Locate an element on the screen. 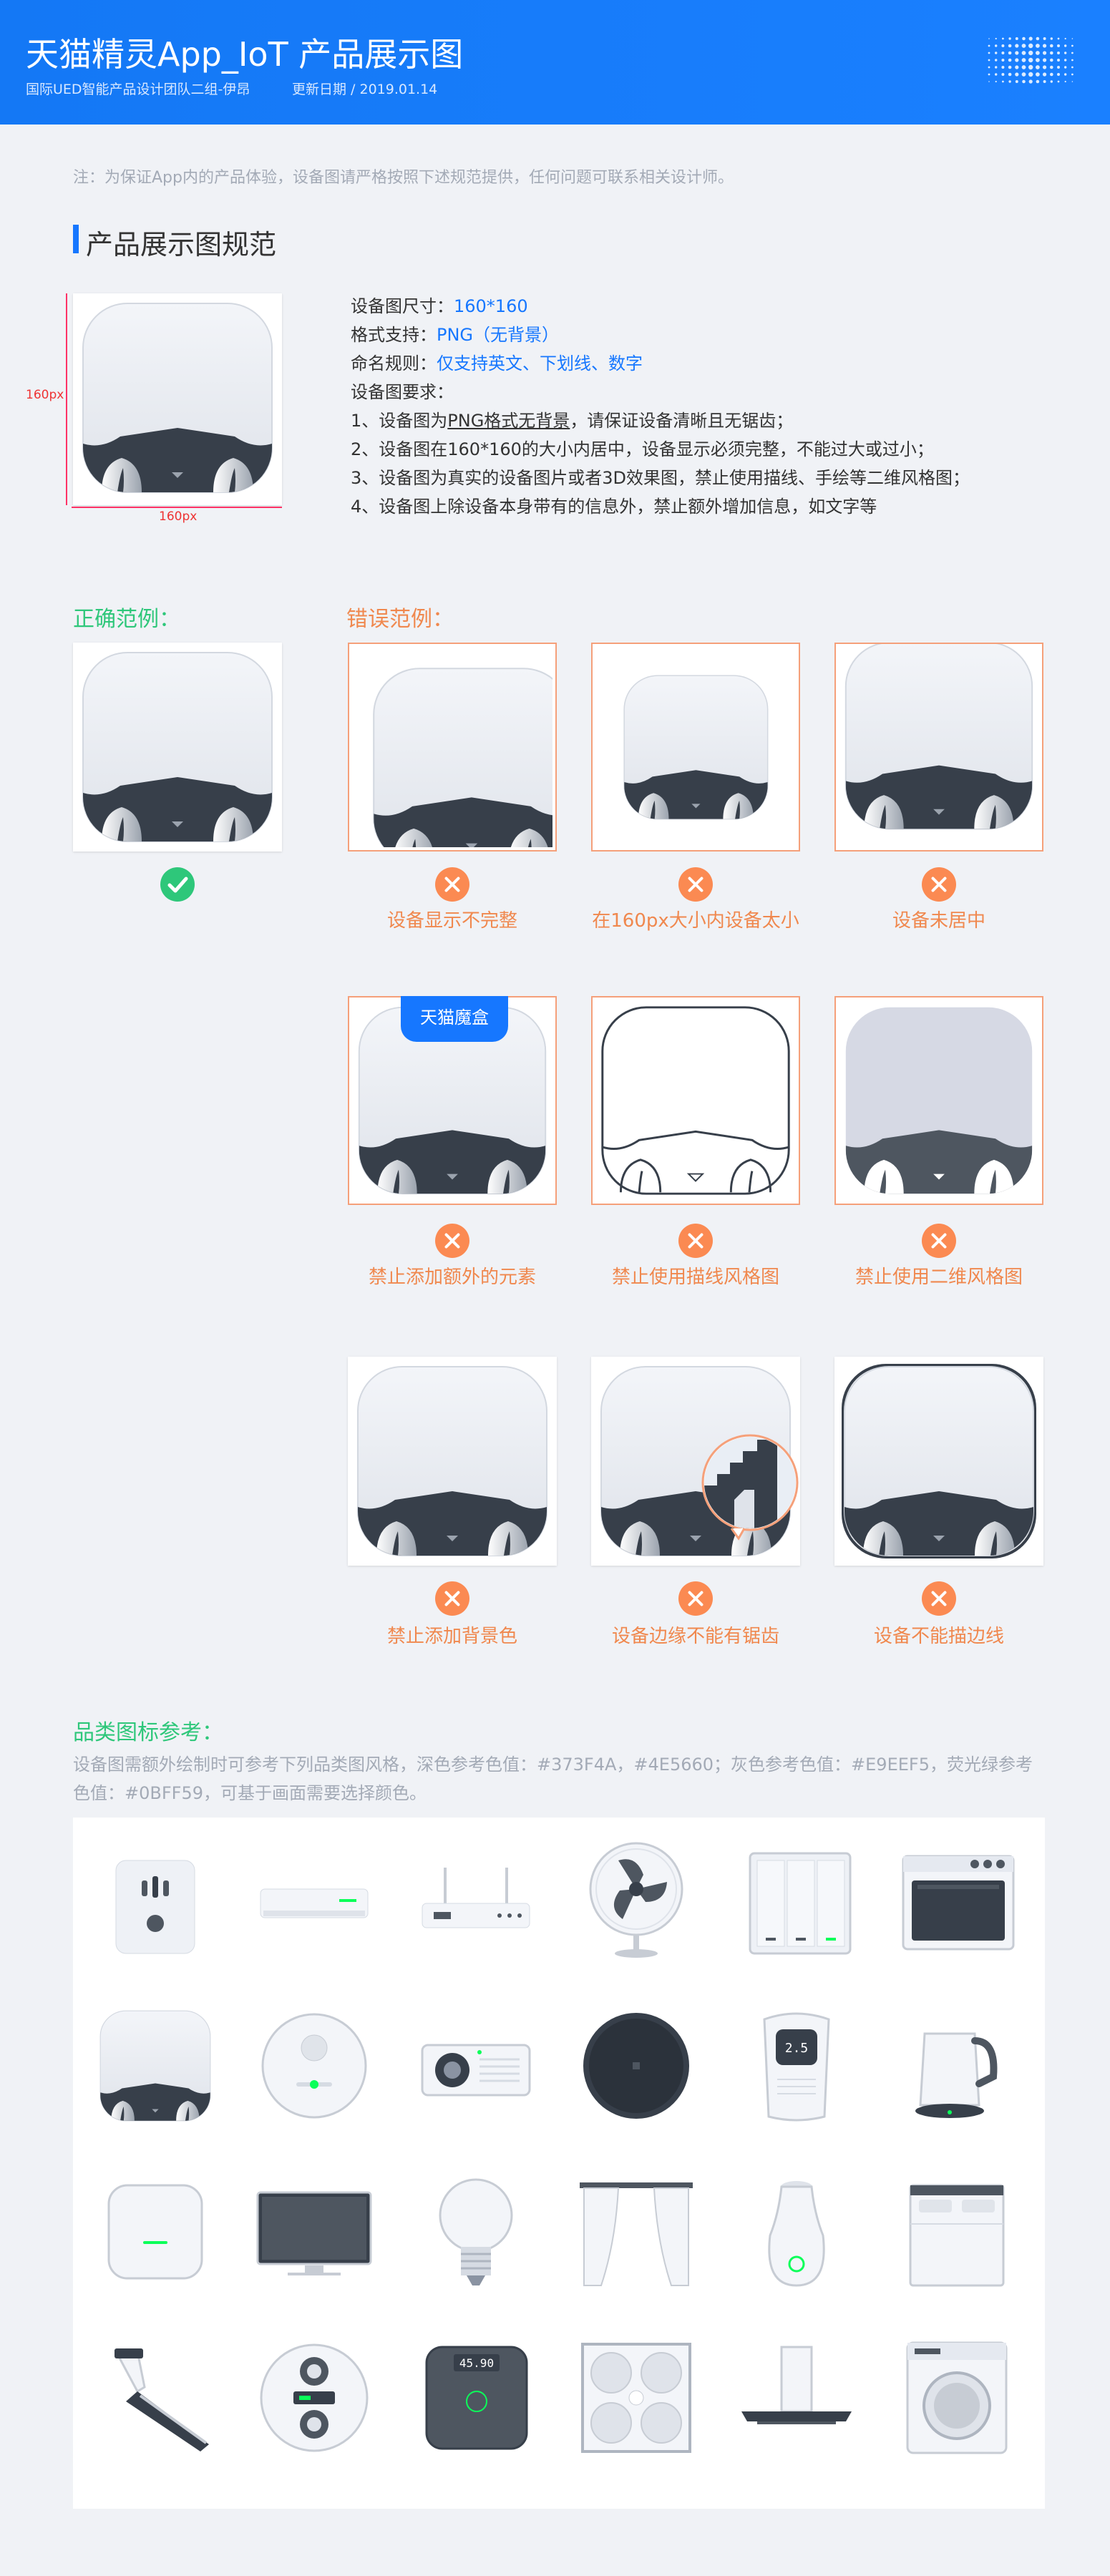  wrong-example-incomplete is located at coordinates (452, 747).